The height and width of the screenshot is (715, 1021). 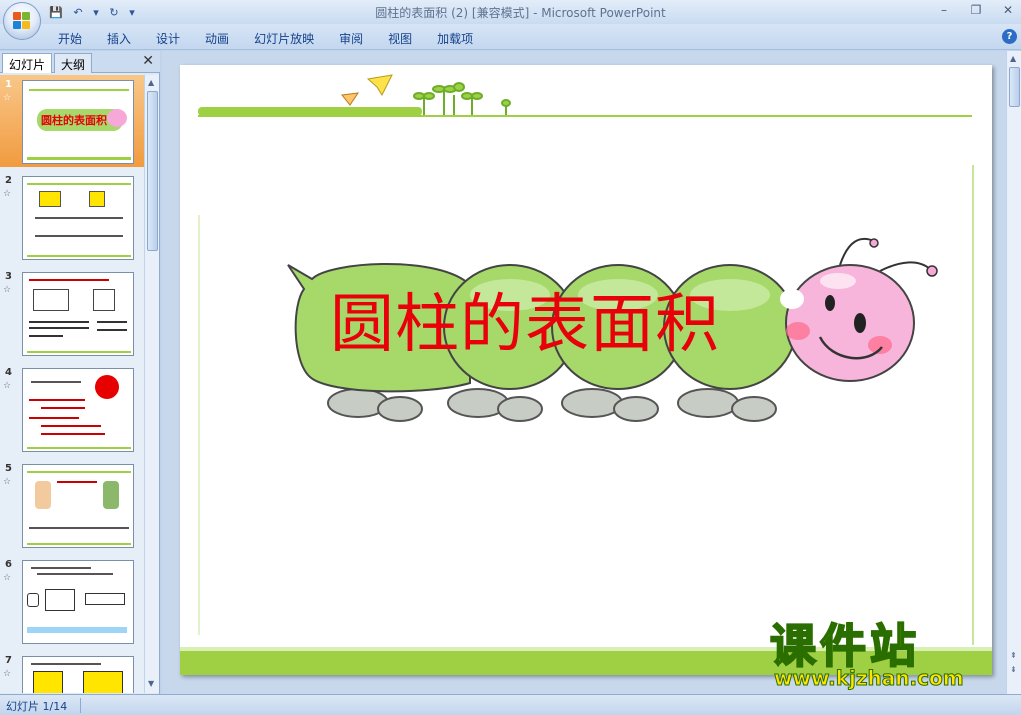 I want to click on left-side-line, so click(x=199, y=425).